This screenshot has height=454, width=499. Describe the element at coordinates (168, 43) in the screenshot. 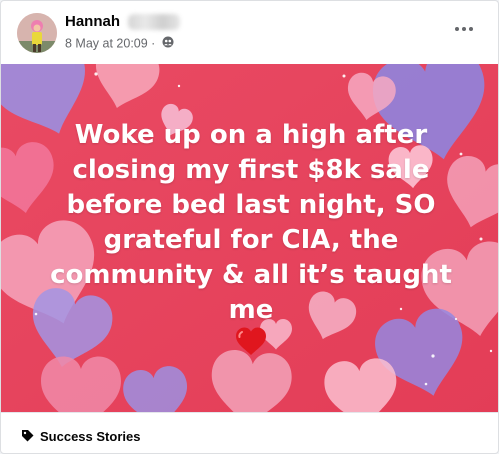

I see `group-icon` at that location.